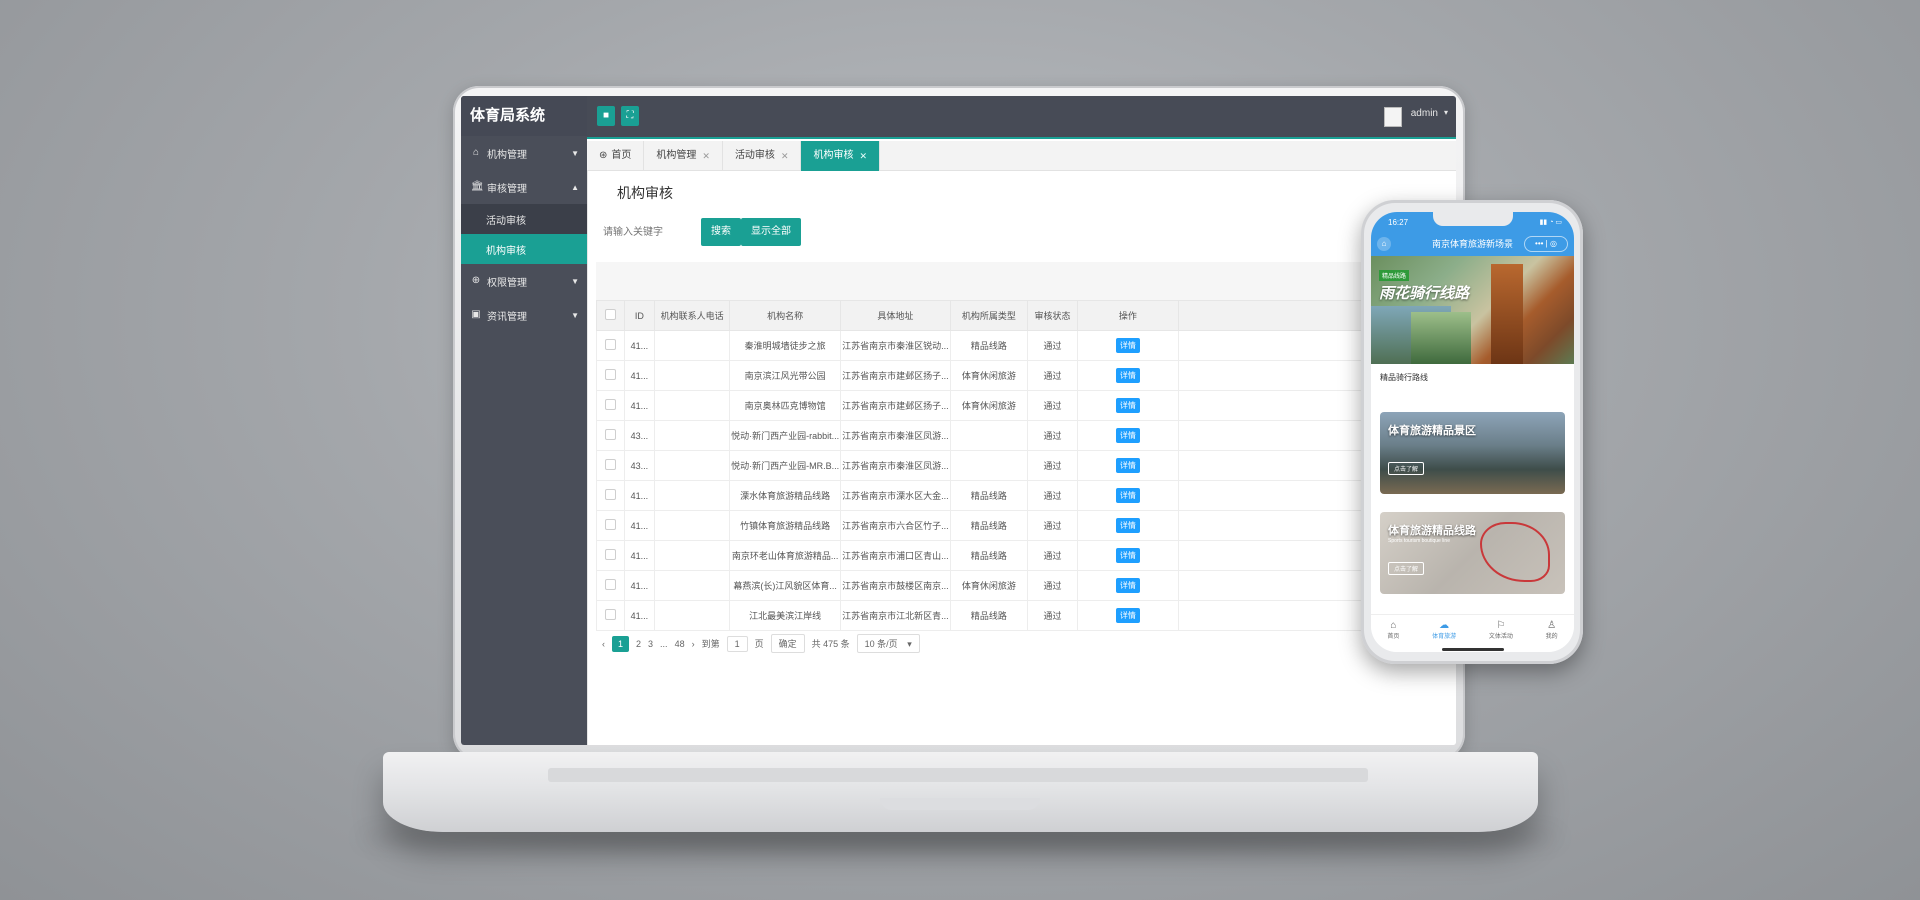  I want to click on sidebar-item-permission-management: ⊕ 权限管理 ▼, so click(524, 281).